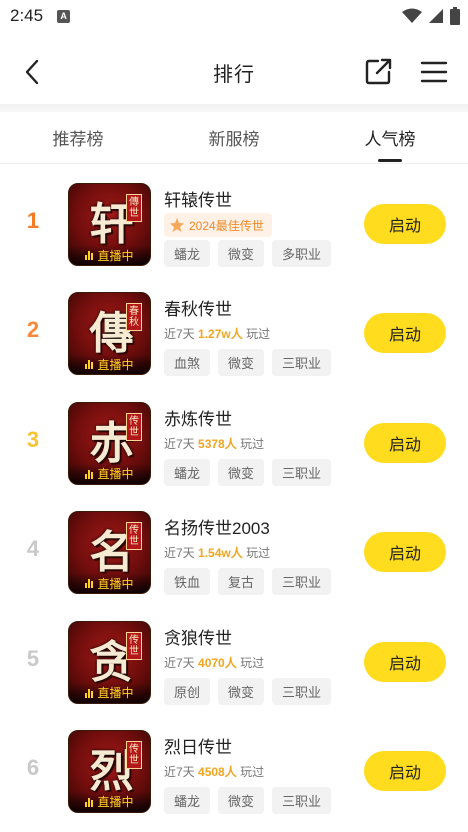 This screenshot has height=832, width=468. I want to click on game-row: 3 赤 传世 直播中 赤炼传世 近7天 5378人 玩过 蟠龙 微变 三职业 启动, so click(234, 441).